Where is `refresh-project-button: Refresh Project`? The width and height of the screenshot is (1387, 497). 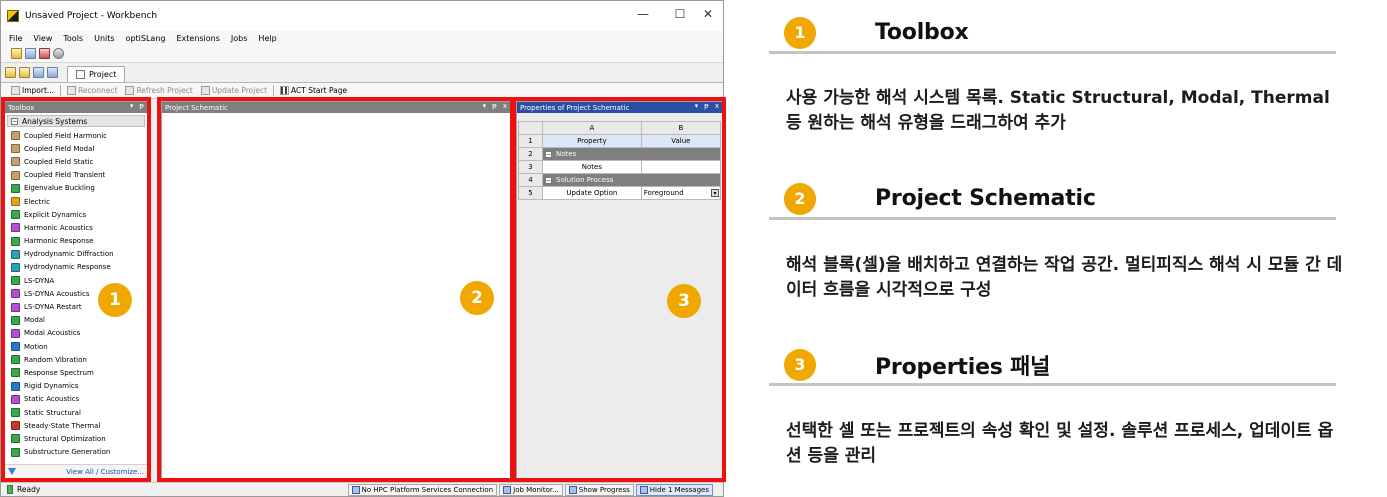
refresh-project-button: Refresh Project is located at coordinates (158, 90).